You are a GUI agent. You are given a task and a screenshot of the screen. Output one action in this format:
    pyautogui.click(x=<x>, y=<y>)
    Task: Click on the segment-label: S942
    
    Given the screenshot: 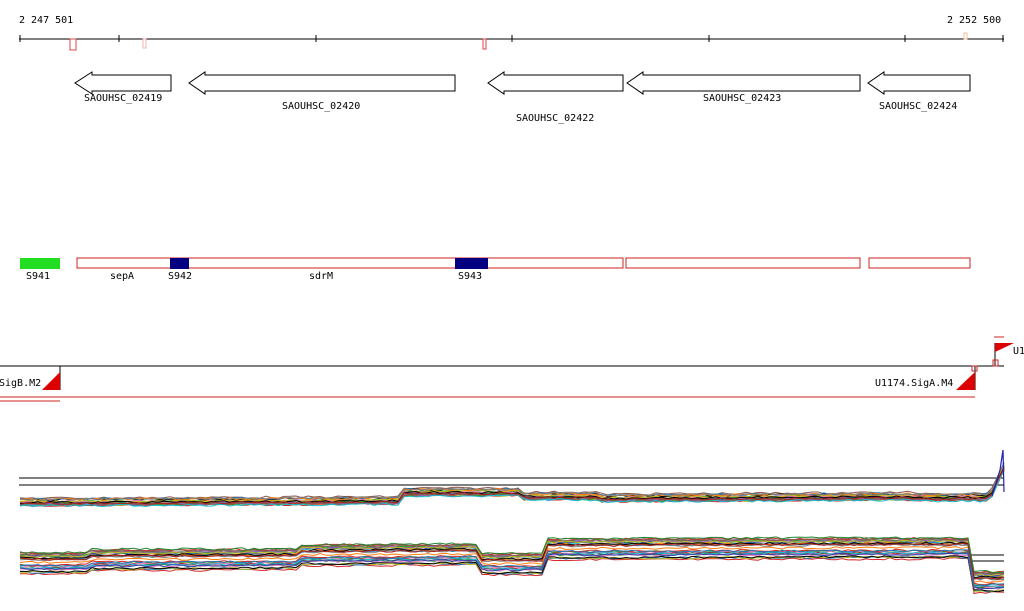 What is the action you would take?
    pyautogui.click(x=180, y=276)
    